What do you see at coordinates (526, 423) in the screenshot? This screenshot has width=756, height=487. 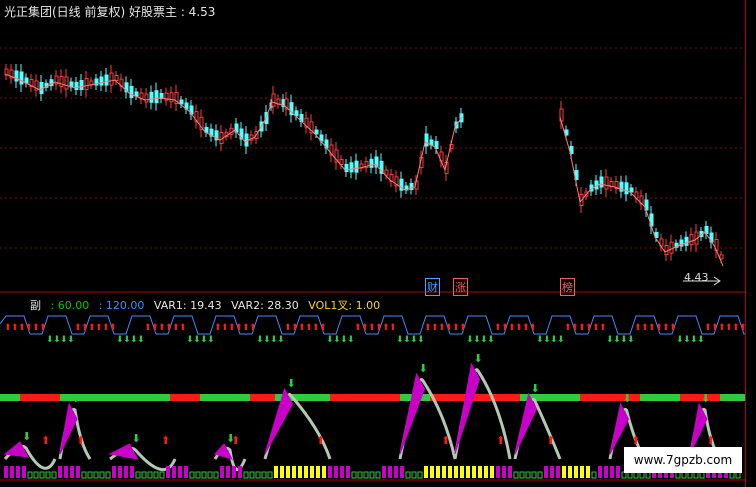 I see `oscillator-purple` at bounding box center [526, 423].